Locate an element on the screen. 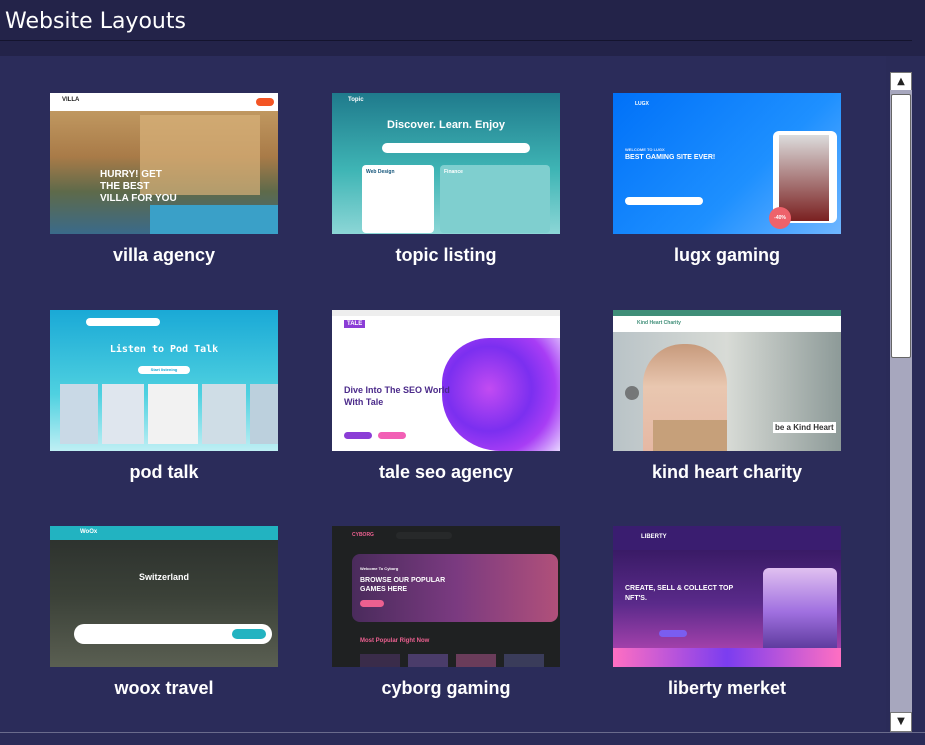 Image resolution: width=925 pixels, height=745 pixels. villa-agency-thumbnail: VILLA HURRY! GET THE BEST VILLA FOR YOU is located at coordinates (164, 163).